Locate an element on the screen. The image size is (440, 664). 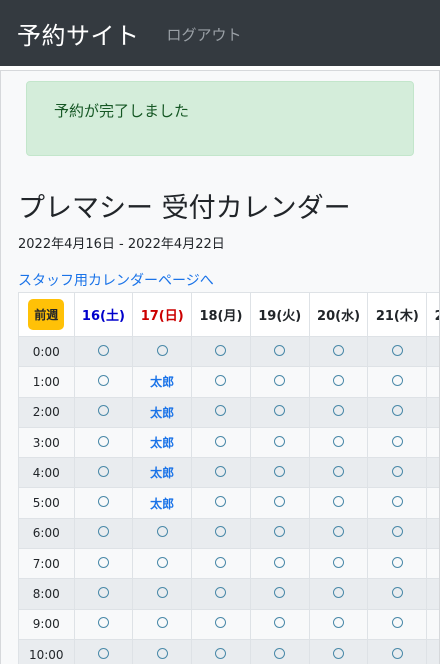
day-header: 17(日) is located at coordinates (162, 314).